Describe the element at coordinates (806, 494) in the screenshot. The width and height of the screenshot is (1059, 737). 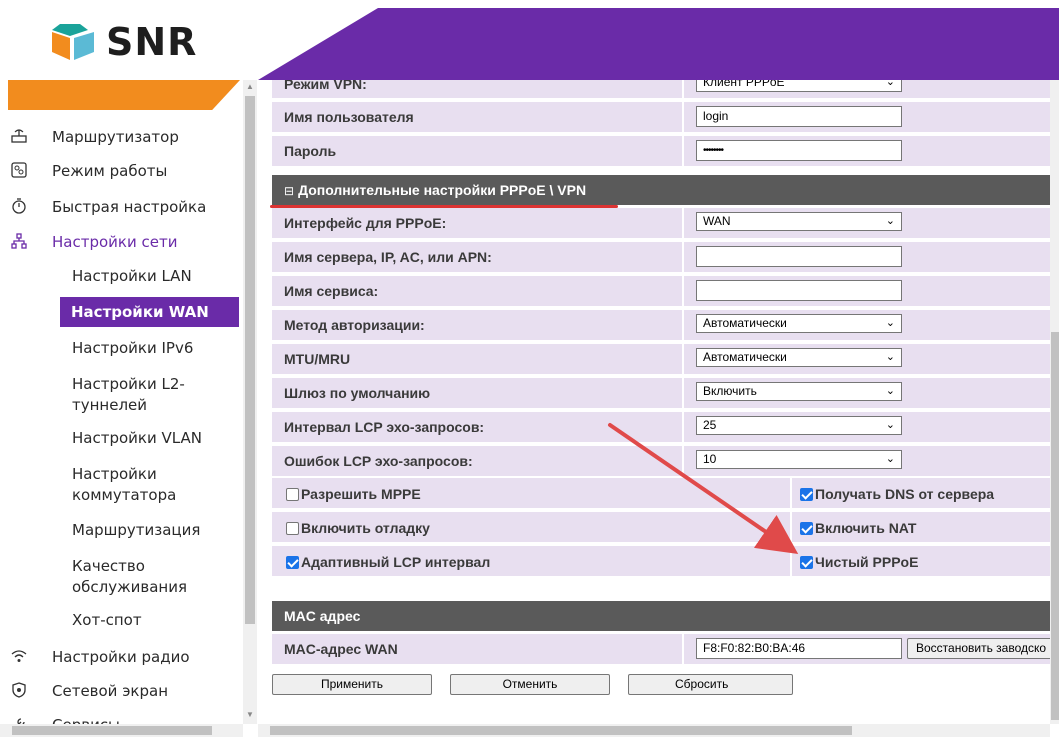
I see `dns-checkbox` at that location.